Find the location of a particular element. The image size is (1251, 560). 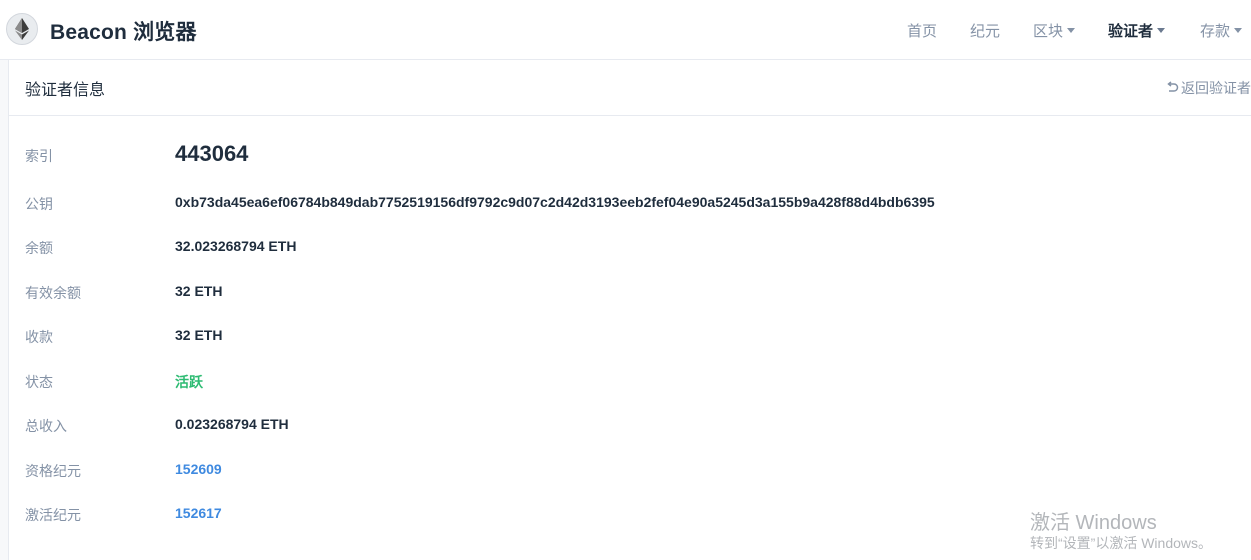

nav-epochs-label: 纪元 is located at coordinates (985, 31).